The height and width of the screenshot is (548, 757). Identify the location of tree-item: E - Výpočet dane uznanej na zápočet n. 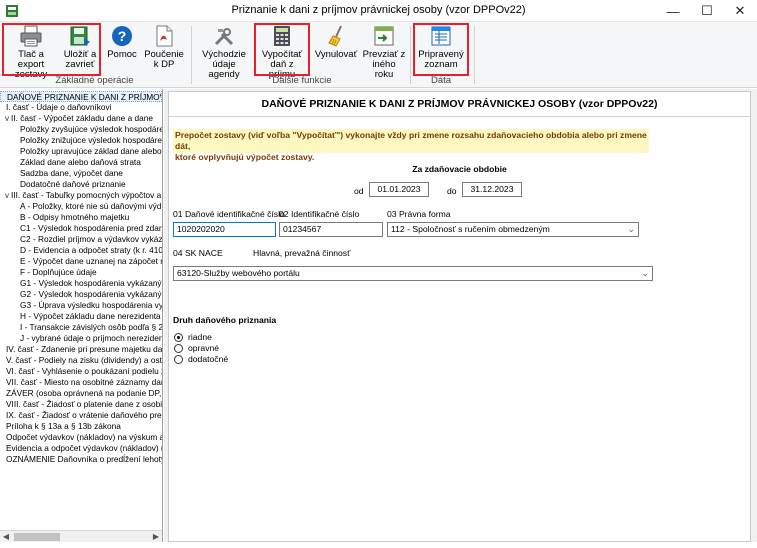
(81, 261).